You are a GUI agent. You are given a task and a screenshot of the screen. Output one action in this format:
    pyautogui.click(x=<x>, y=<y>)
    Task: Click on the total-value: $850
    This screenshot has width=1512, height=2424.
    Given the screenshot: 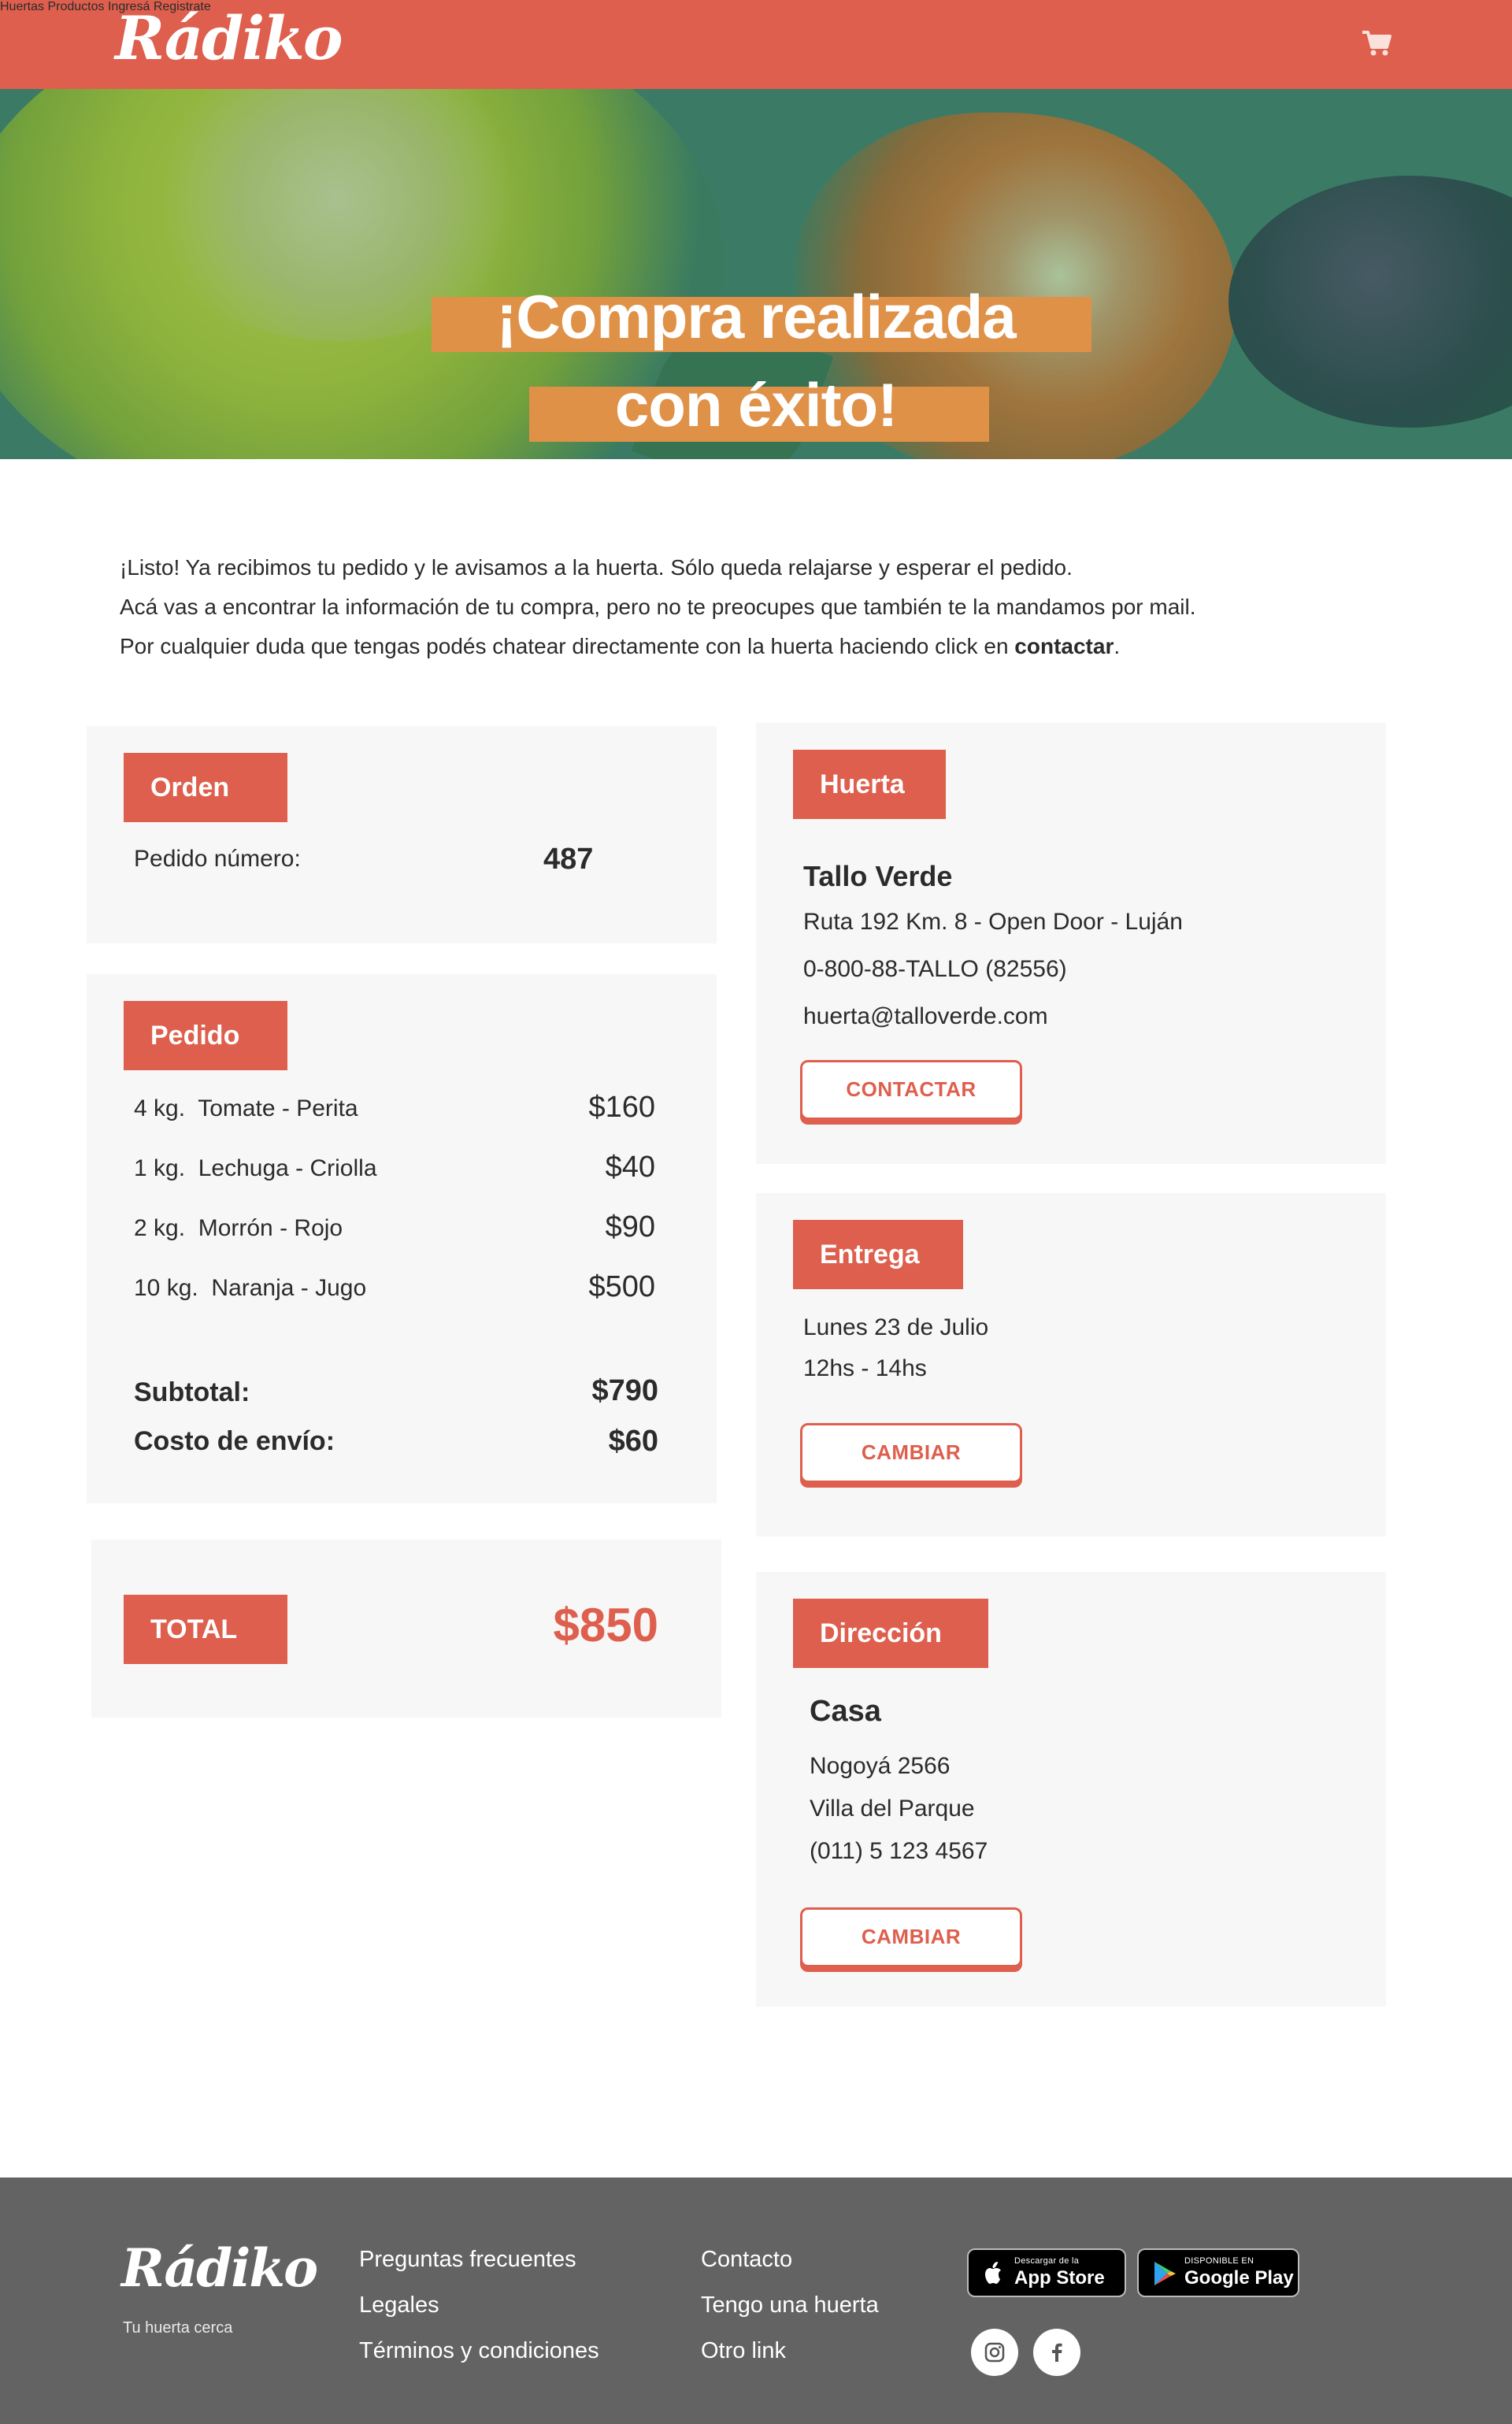 What is the action you would take?
    pyautogui.click(x=605, y=1625)
    